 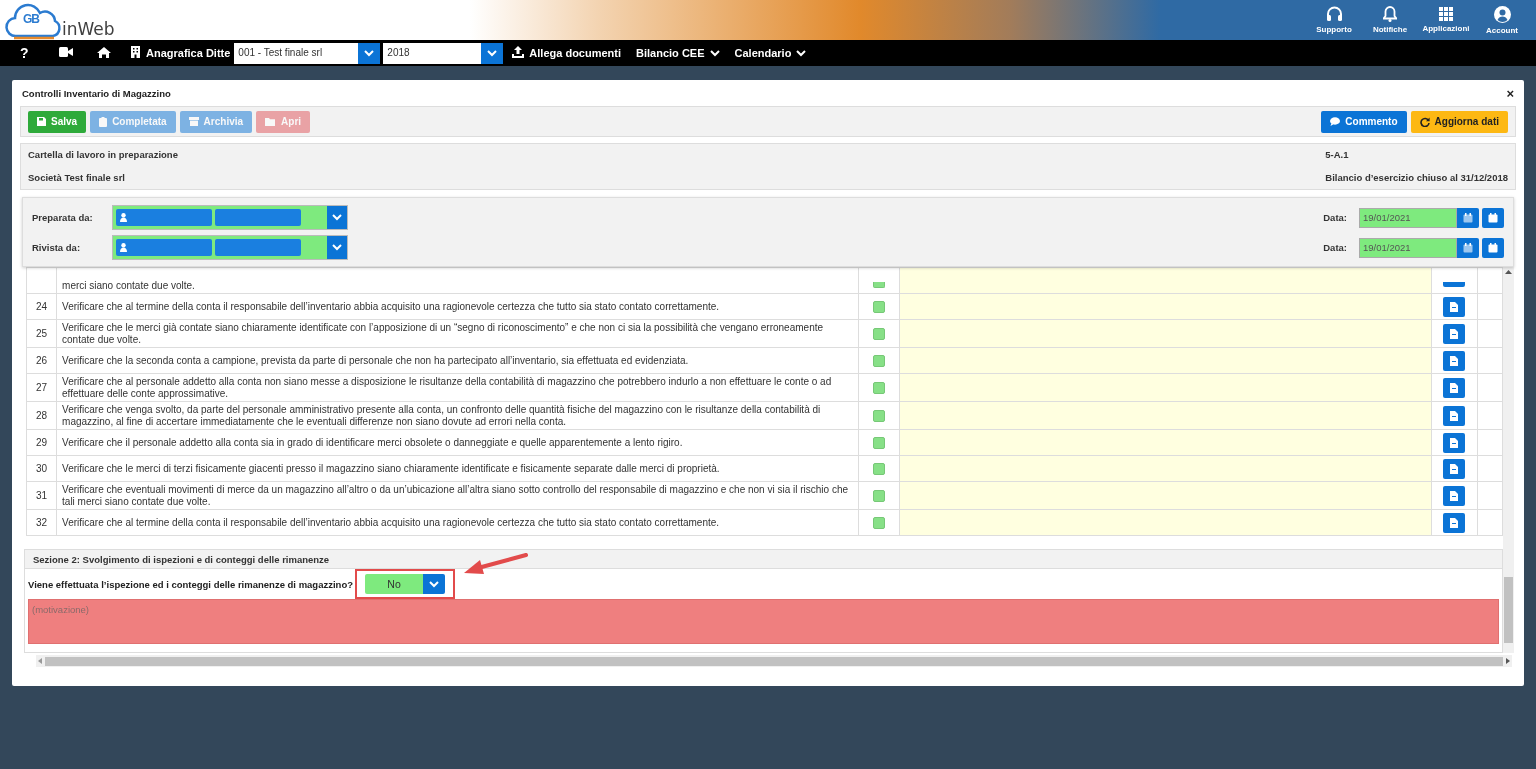 I want to click on toolbar-button: Commento, so click(x=1364, y=121).